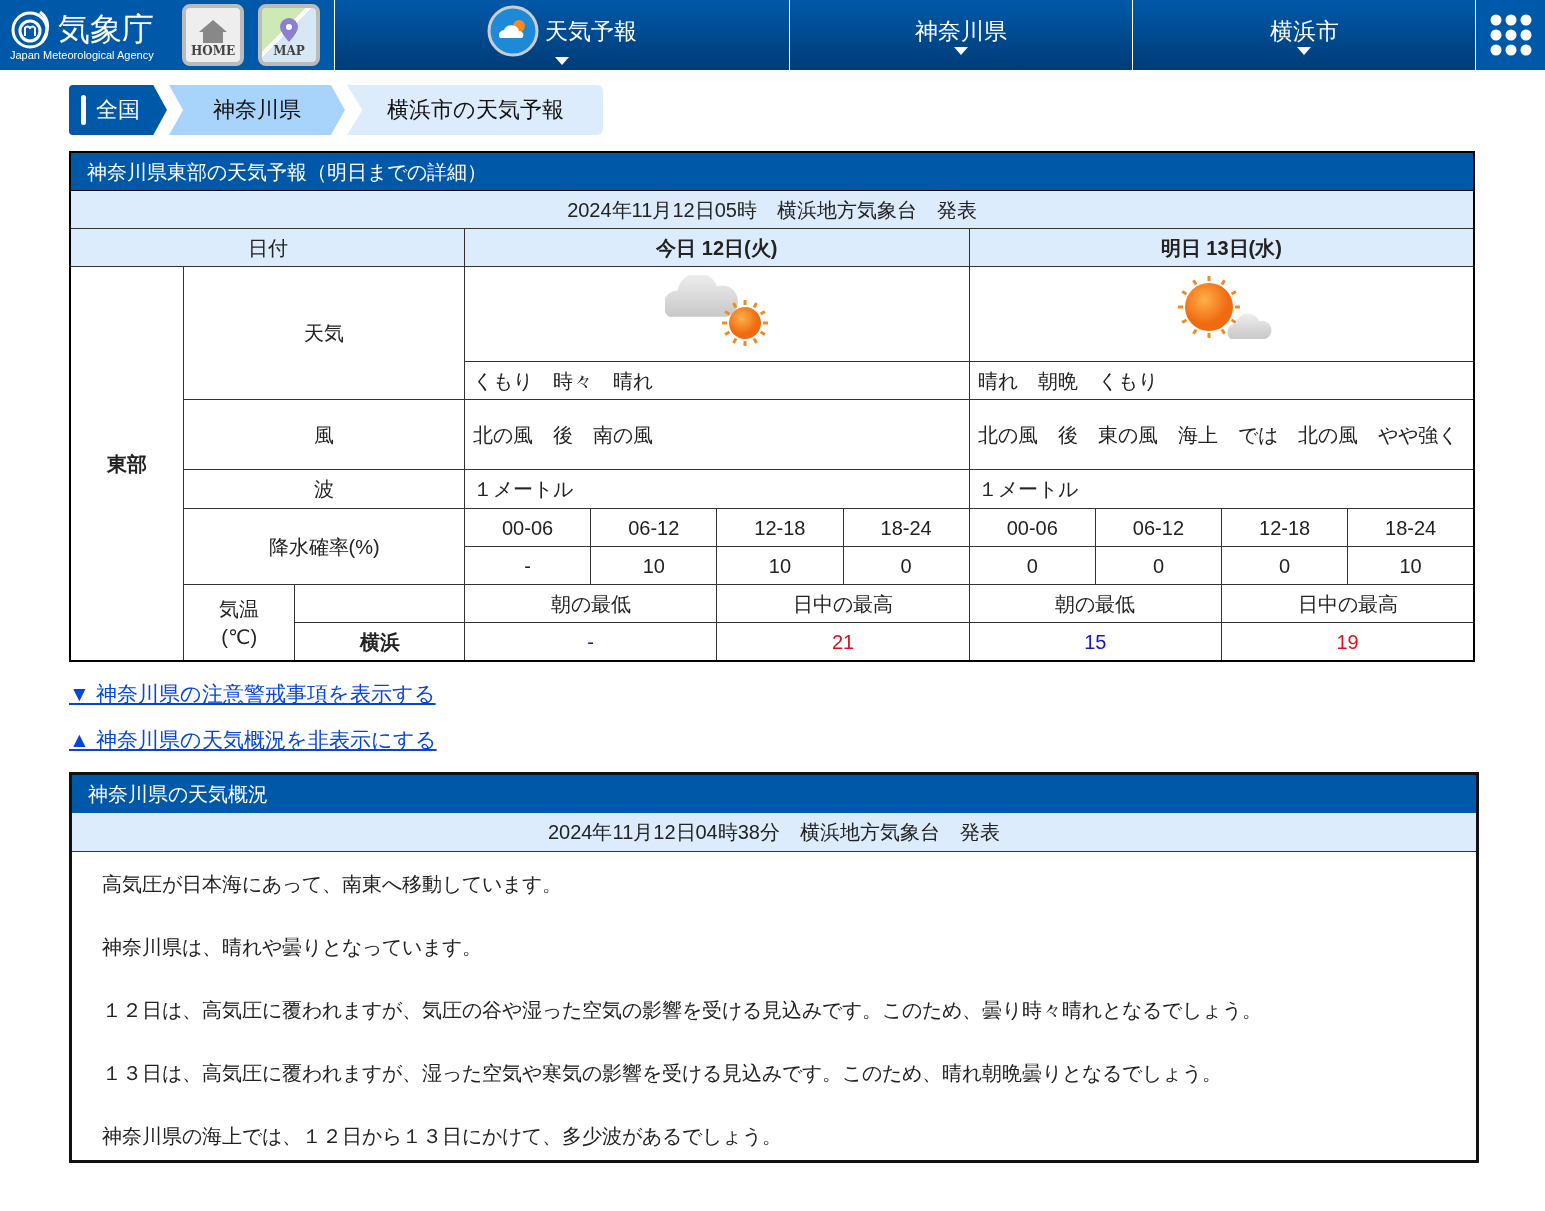 The height and width of the screenshot is (1211, 1545). Describe the element at coordinates (442, 1136) in the screenshot. I see `paragraph: 神奈川県の海上では、１２日から１３日にかけて、多少波があるでしょう。` at that location.